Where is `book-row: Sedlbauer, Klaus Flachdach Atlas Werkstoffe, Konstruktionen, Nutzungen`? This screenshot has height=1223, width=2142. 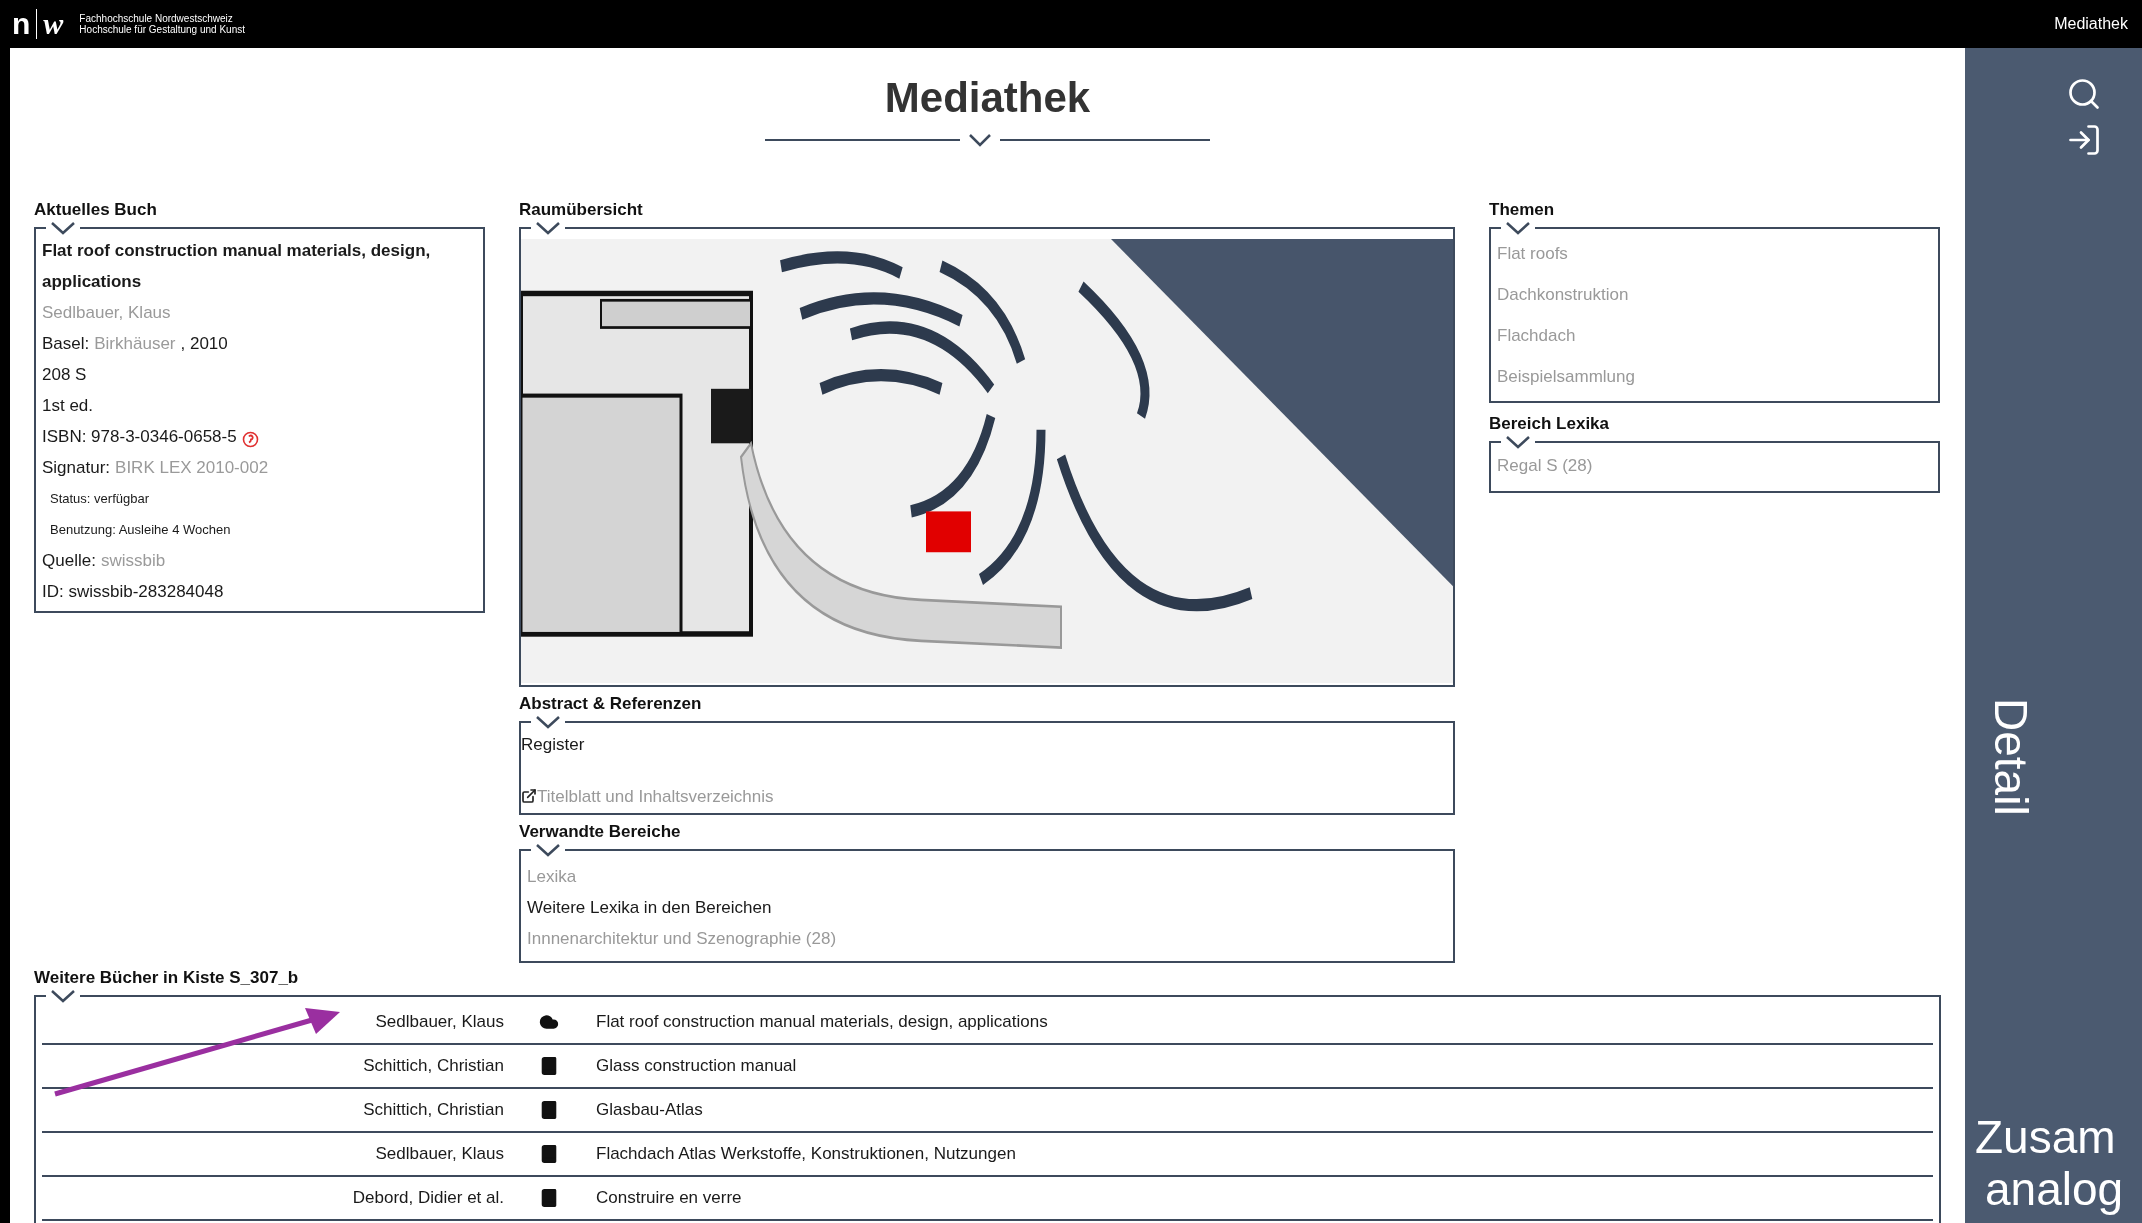 book-row: Sedlbauer, Klaus Flachdach Atlas Werkstoffe, Konstruktionen, Nutzungen is located at coordinates (987, 1155).